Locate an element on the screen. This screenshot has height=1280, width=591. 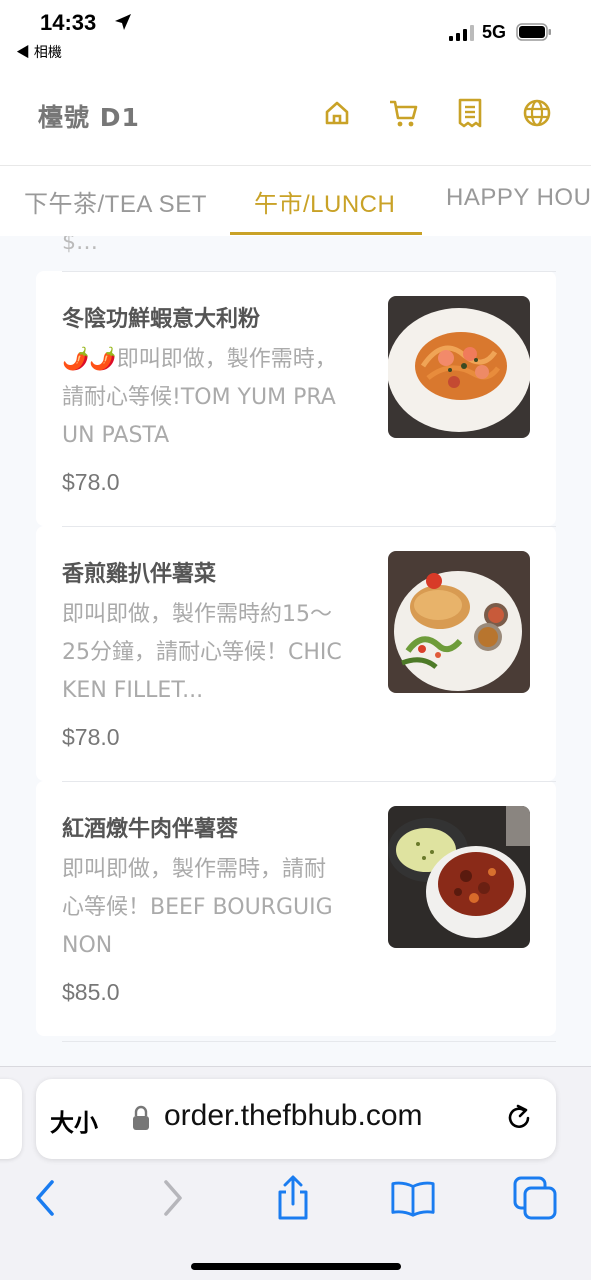
home-indicator is located at coordinates (296, 1266).